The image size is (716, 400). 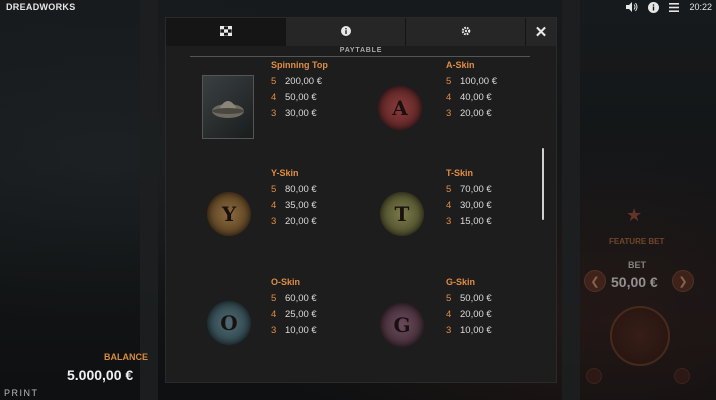 What do you see at coordinates (360, 56) in the screenshot?
I see `title-divider` at bounding box center [360, 56].